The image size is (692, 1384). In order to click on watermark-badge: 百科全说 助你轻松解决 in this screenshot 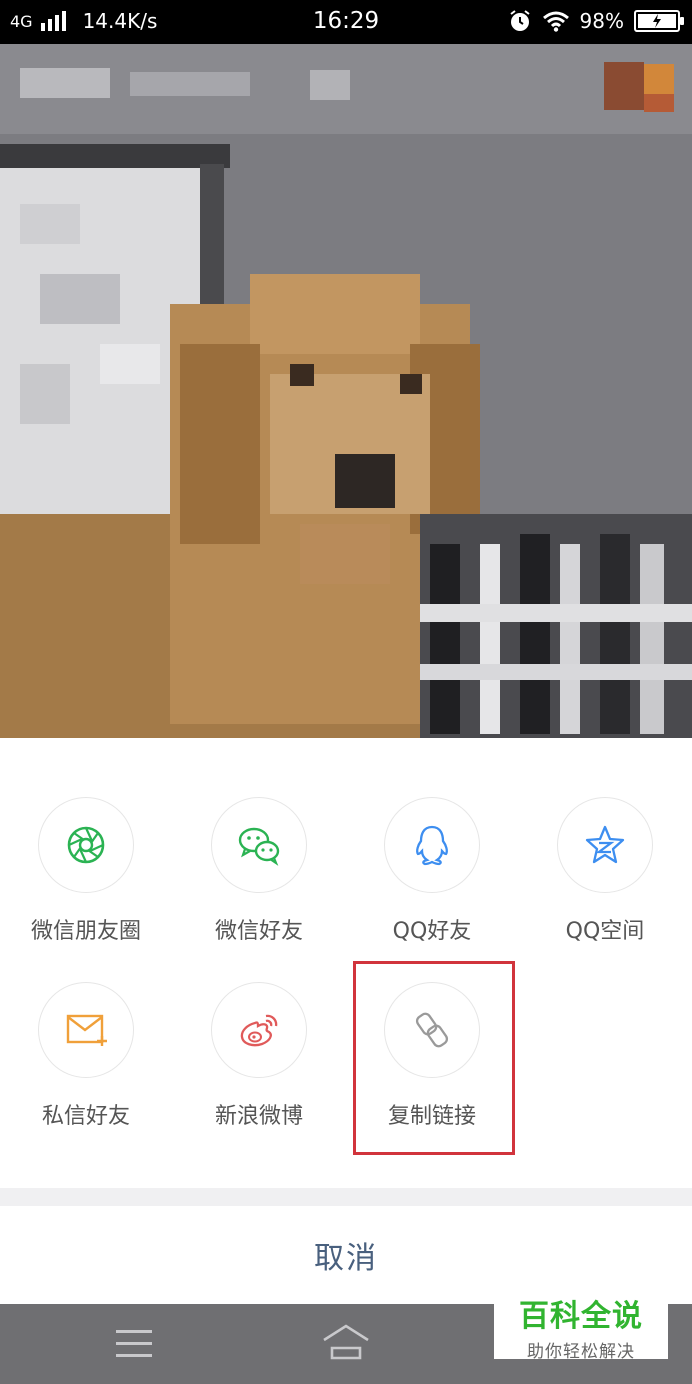, I will do `click(581, 1324)`.